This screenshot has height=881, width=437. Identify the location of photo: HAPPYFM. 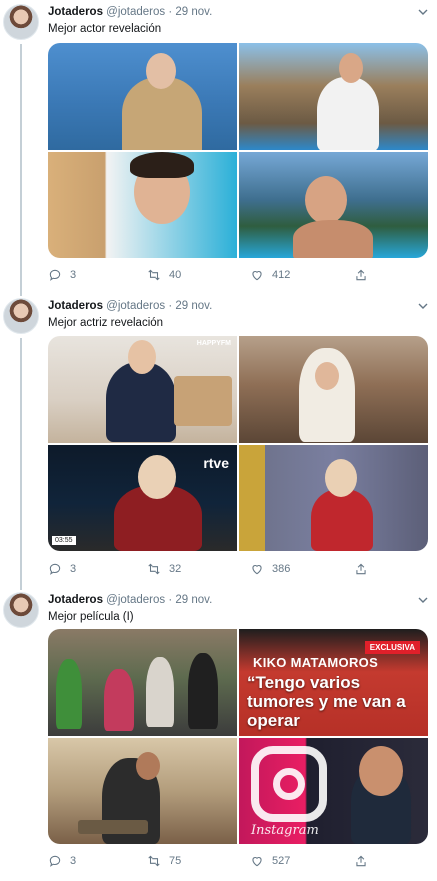
(142, 389).